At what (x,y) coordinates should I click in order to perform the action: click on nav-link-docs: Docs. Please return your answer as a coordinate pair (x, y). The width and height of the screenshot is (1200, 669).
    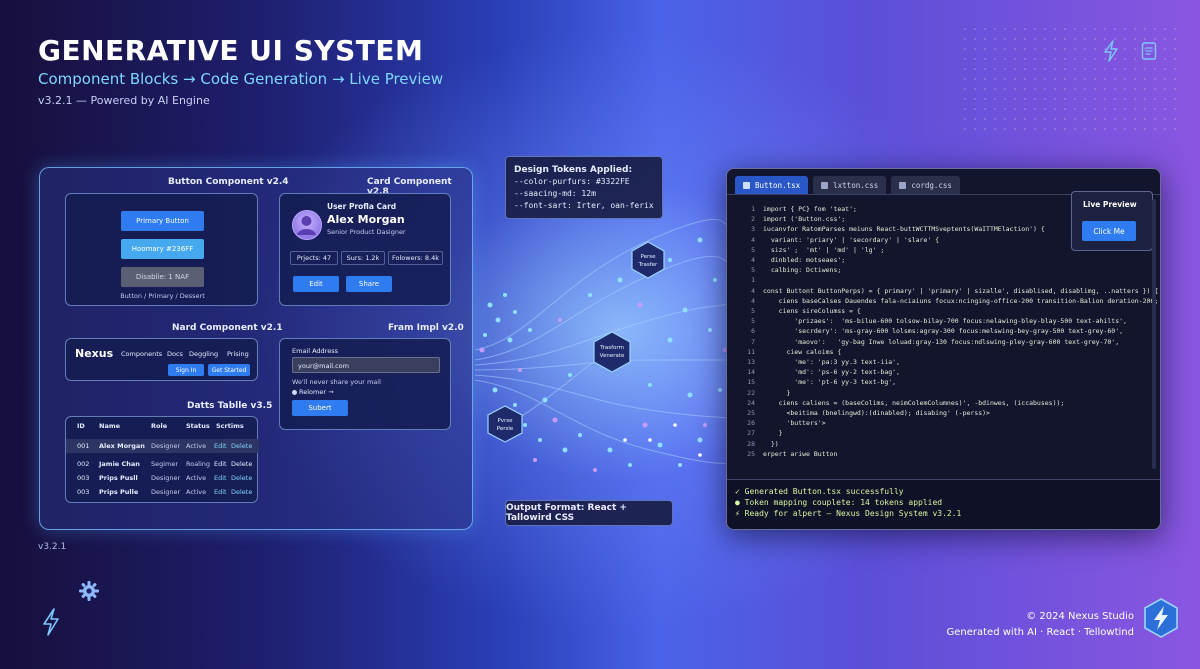
    Looking at the image, I should click on (175, 354).